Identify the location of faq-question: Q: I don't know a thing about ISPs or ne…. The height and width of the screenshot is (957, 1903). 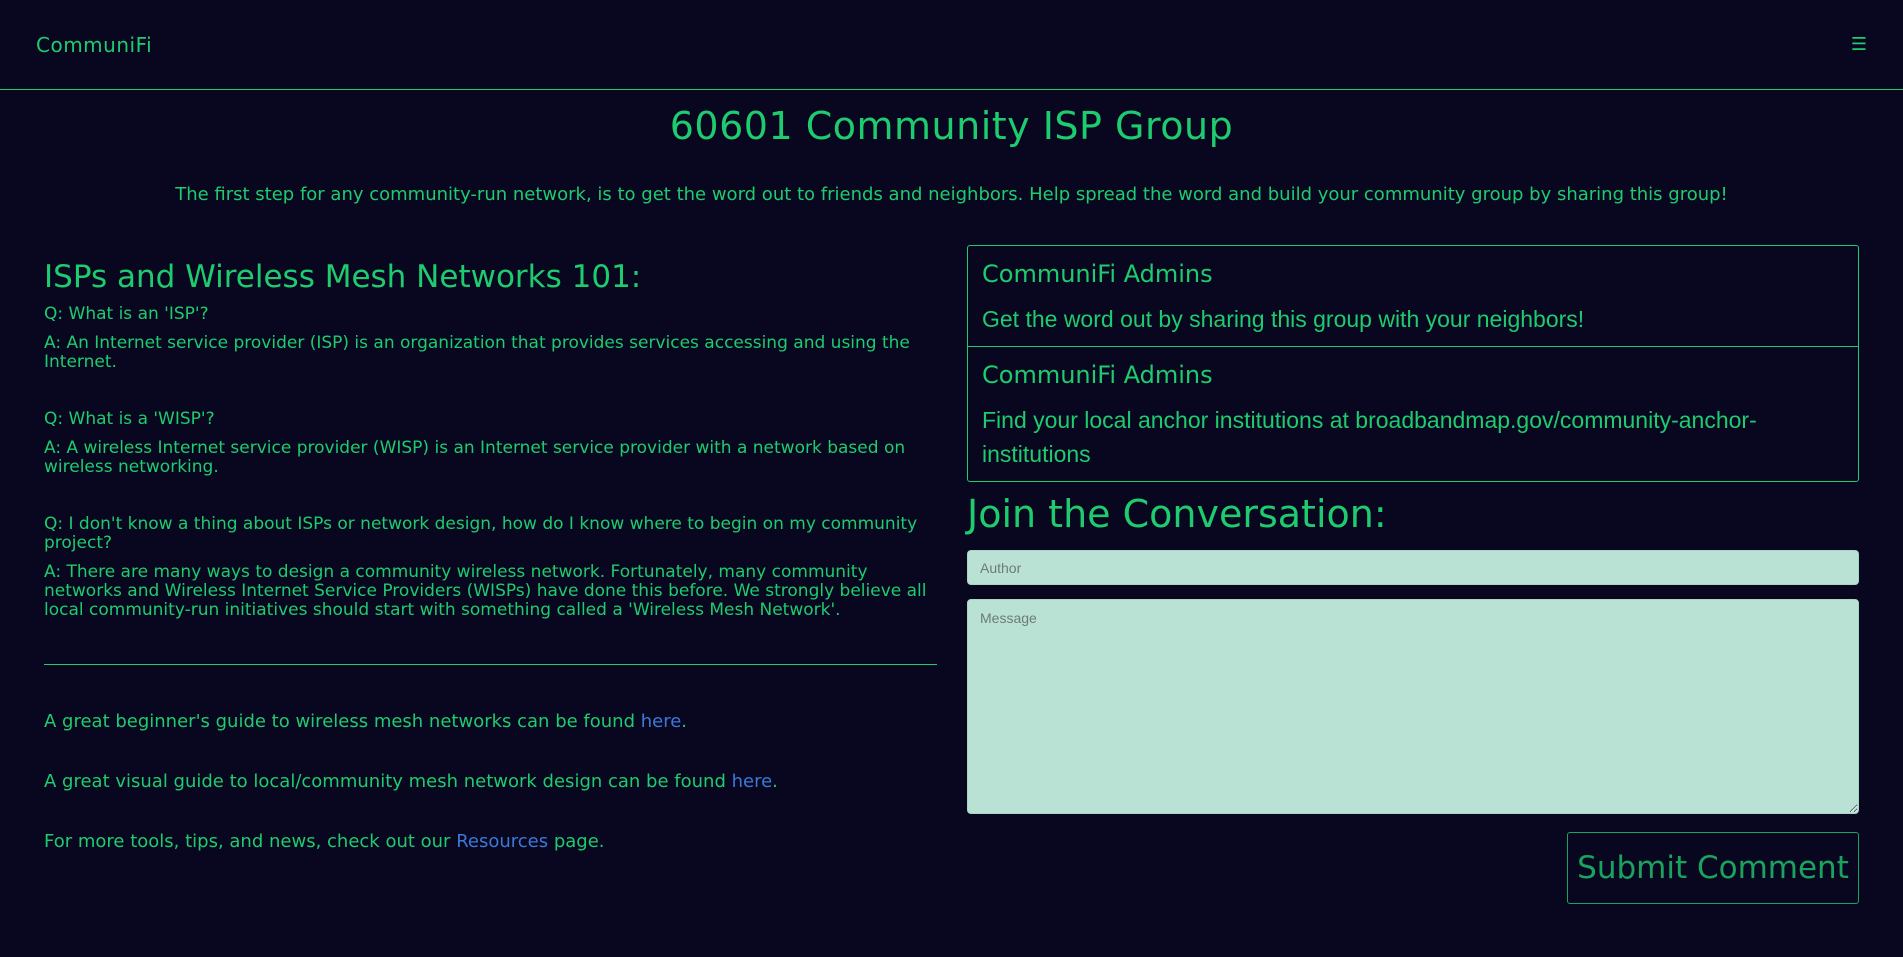
(481, 533).